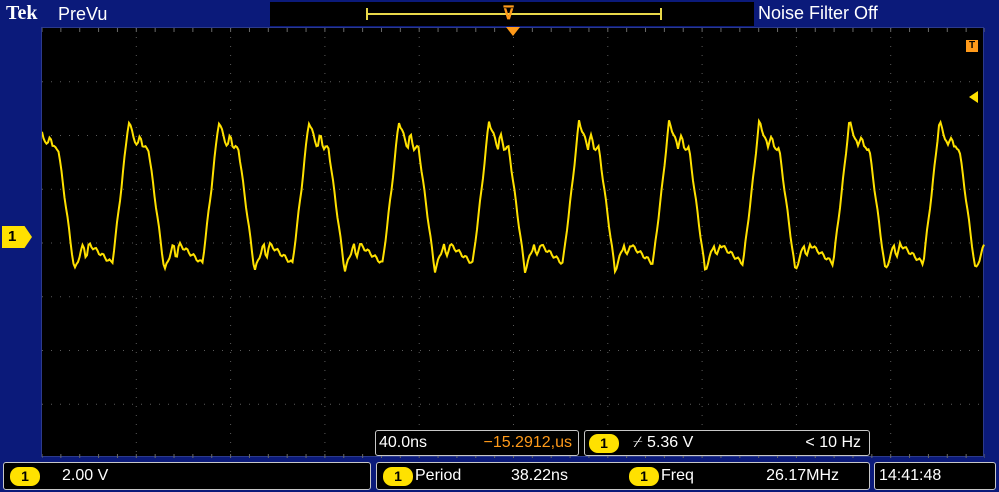  What do you see at coordinates (25, 476) in the screenshot?
I see `channel-1-chip: 1` at bounding box center [25, 476].